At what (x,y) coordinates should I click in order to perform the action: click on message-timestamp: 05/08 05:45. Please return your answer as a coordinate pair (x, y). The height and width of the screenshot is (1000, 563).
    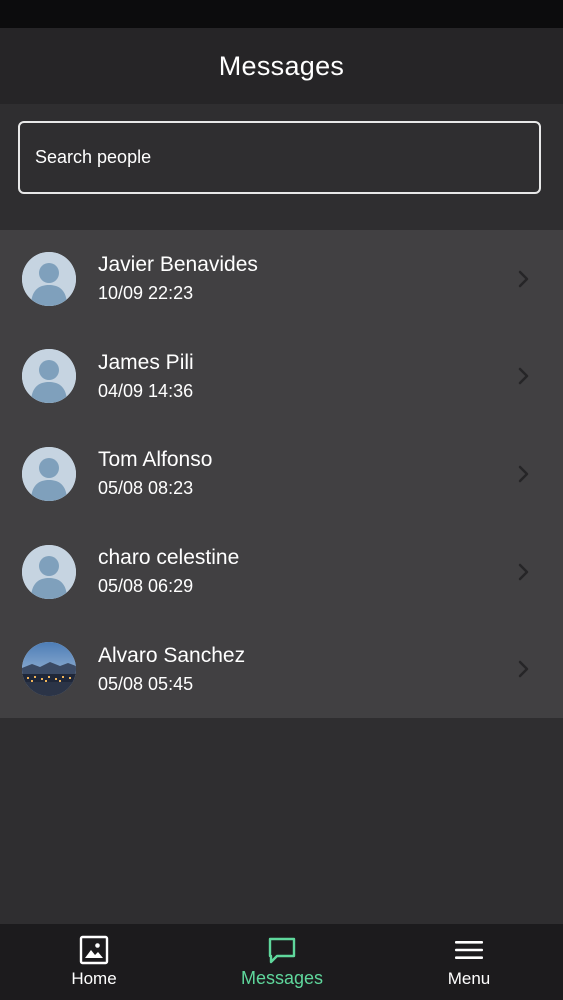
    Looking at the image, I should click on (146, 683).